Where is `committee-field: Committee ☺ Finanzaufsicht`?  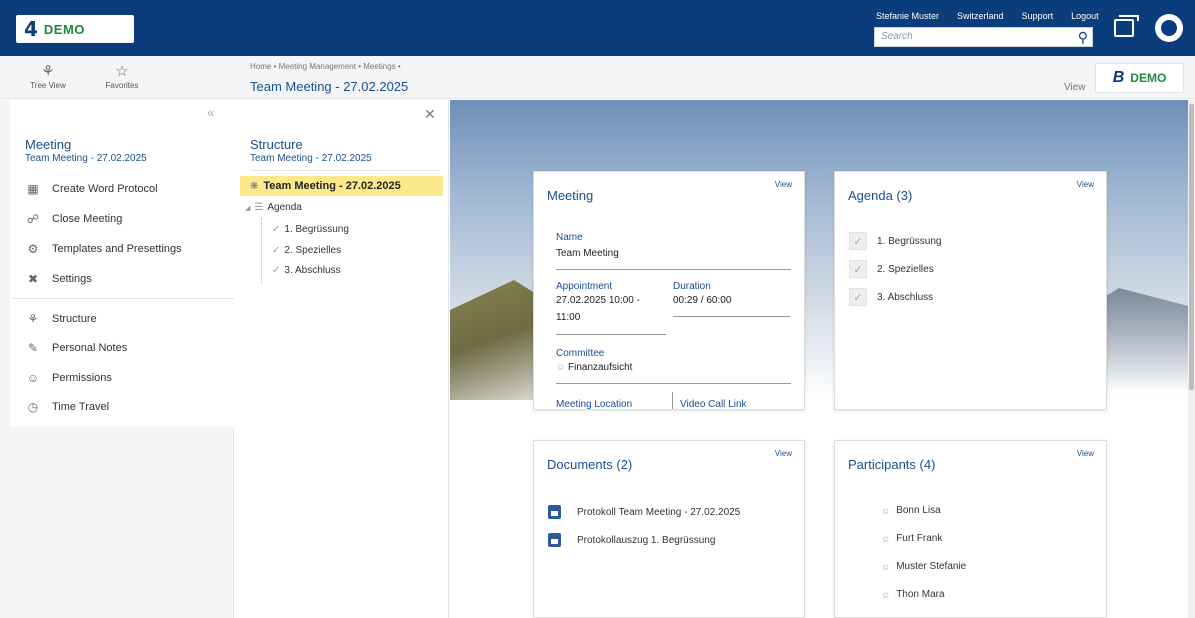
committee-field: Committee ☺ Finanzaufsicht is located at coordinates (673, 366).